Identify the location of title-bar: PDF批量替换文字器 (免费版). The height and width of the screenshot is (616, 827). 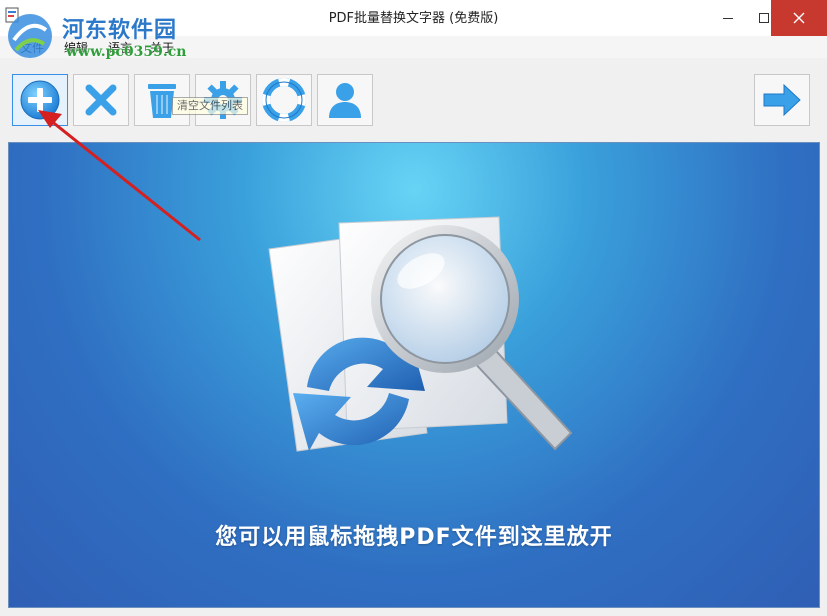
(413, 18).